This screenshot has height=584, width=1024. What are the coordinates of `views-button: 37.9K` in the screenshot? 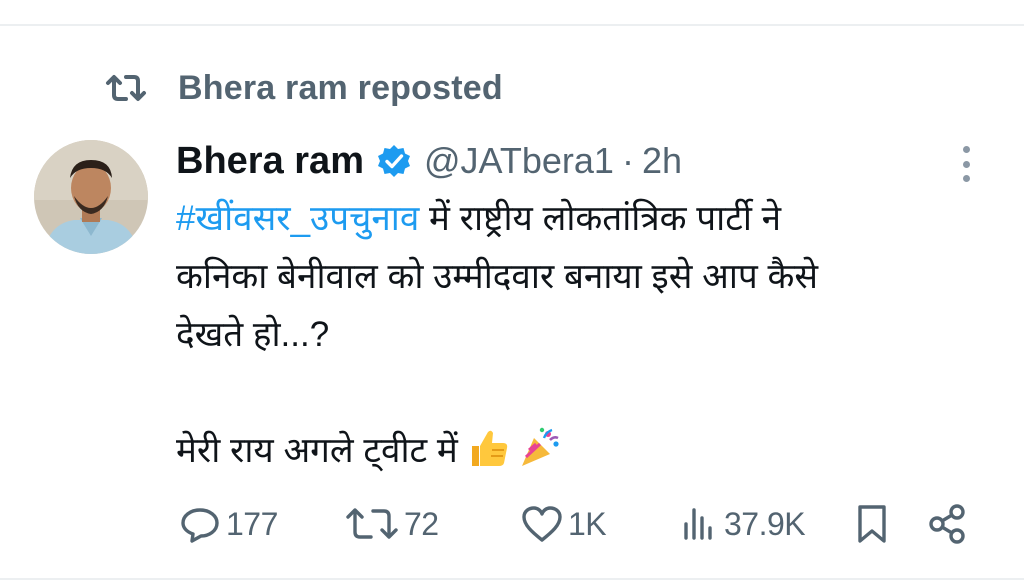 It's located at (743, 524).